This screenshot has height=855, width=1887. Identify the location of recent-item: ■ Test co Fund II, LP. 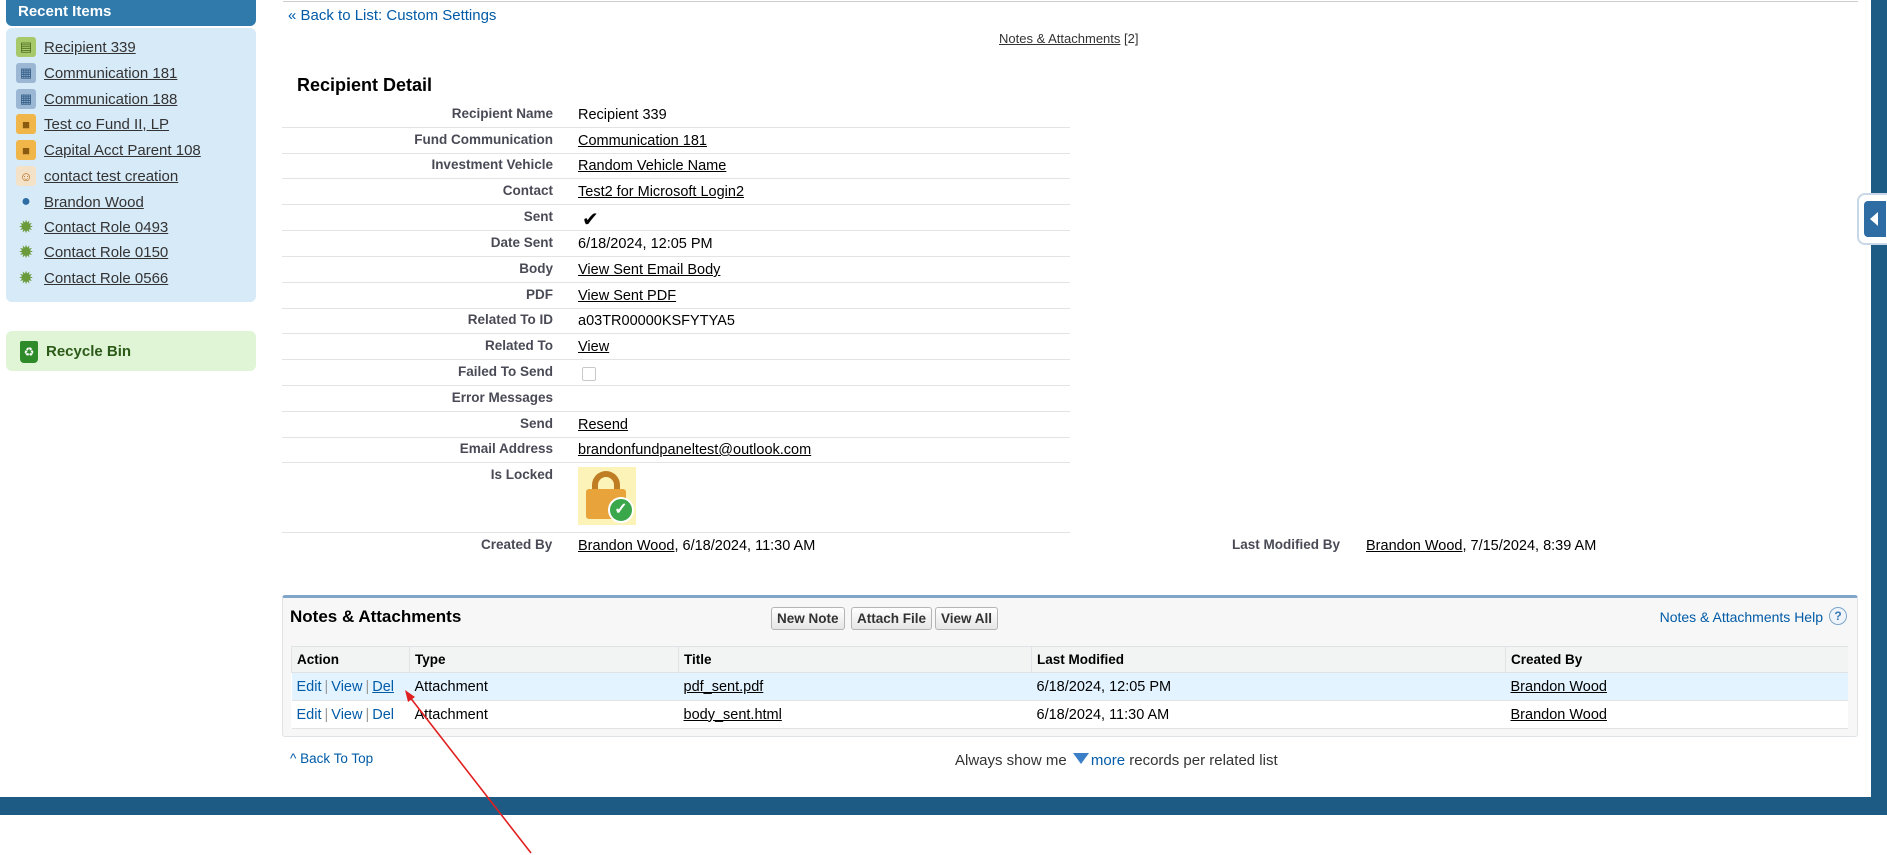
(92, 124).